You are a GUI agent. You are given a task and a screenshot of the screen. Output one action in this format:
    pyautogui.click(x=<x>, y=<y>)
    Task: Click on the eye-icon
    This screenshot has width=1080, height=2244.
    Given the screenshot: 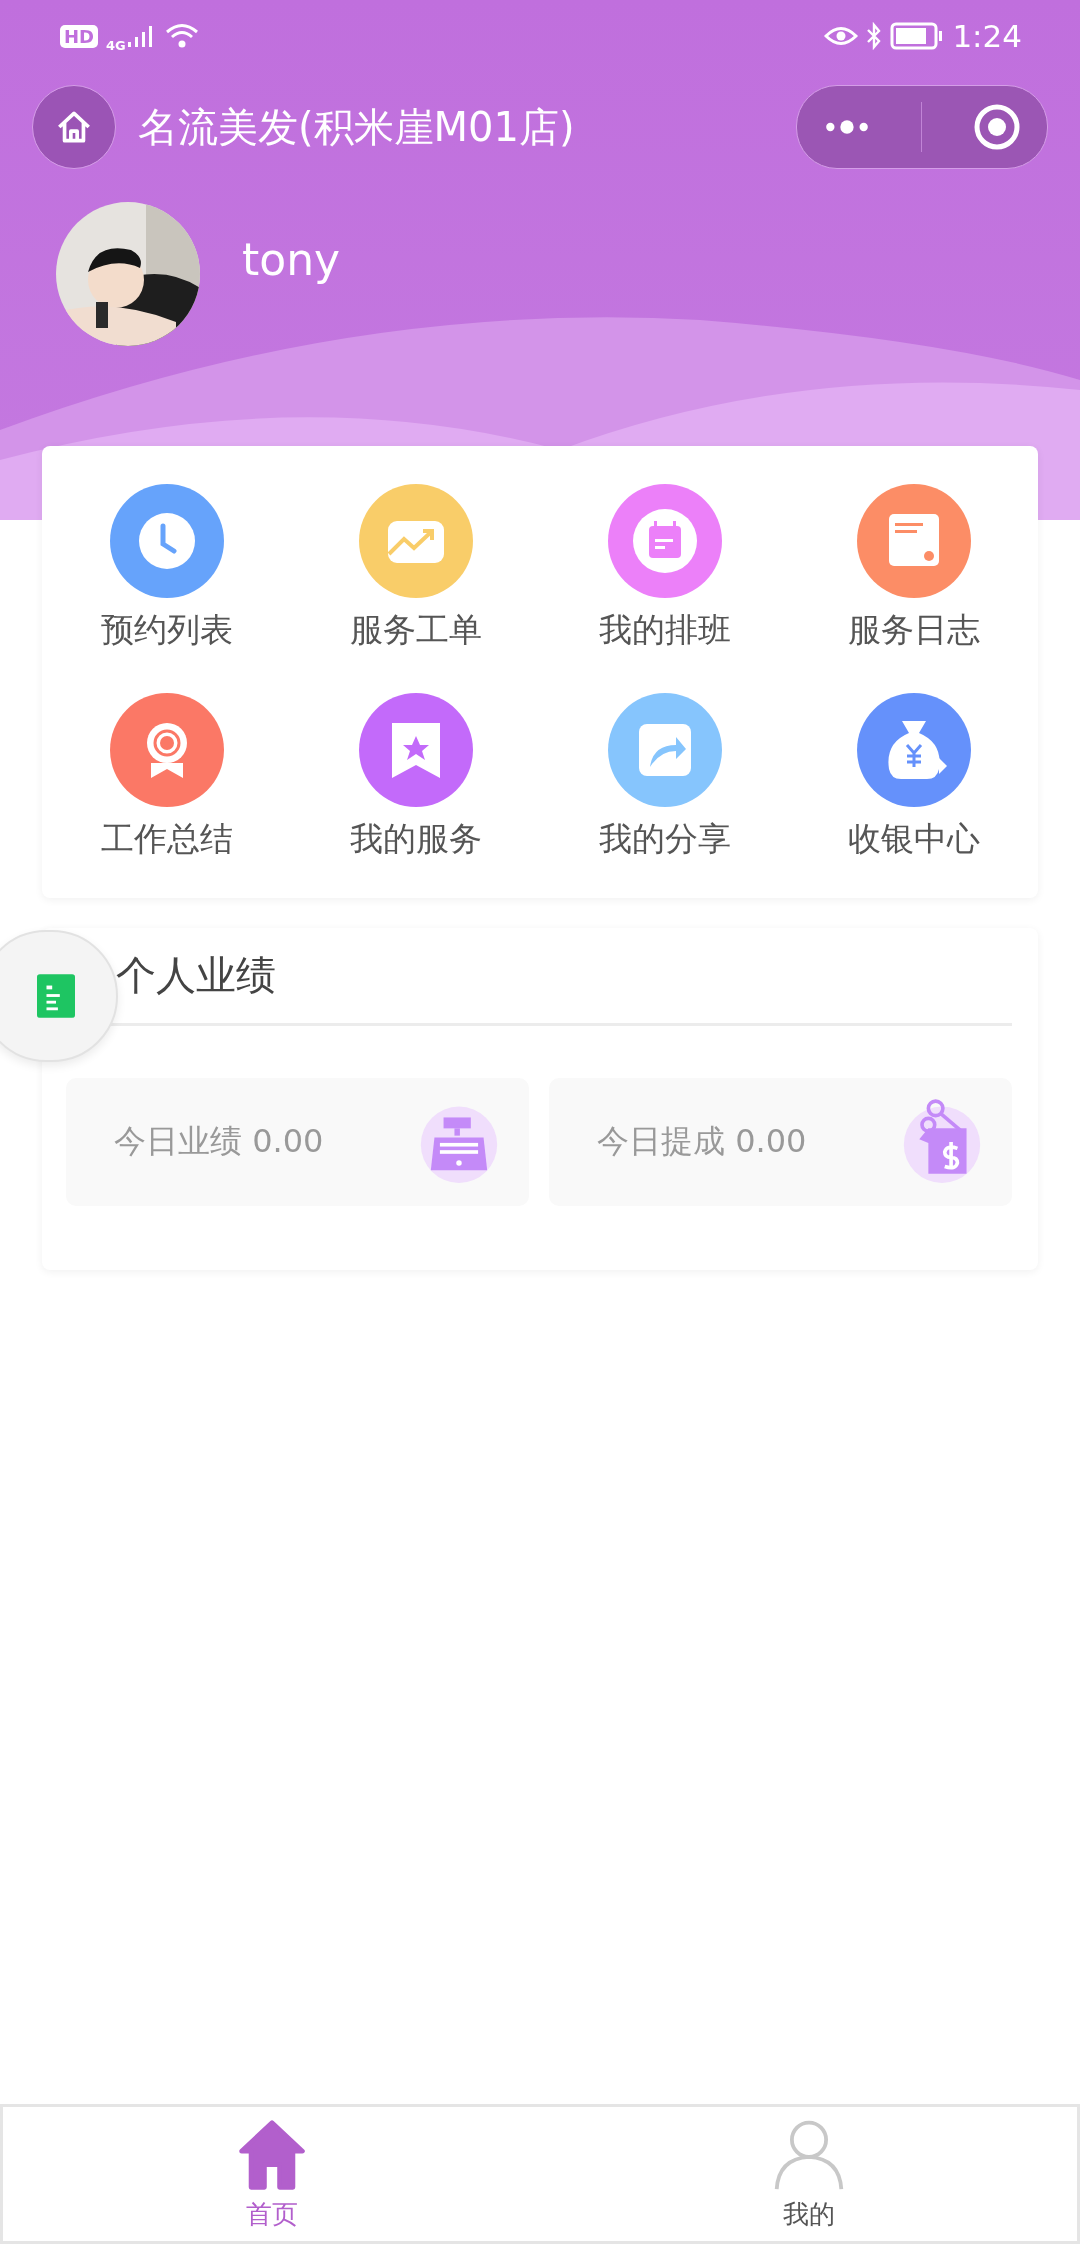 What is the action you would take?
    pyautogui.click(x=841, y=36)
    